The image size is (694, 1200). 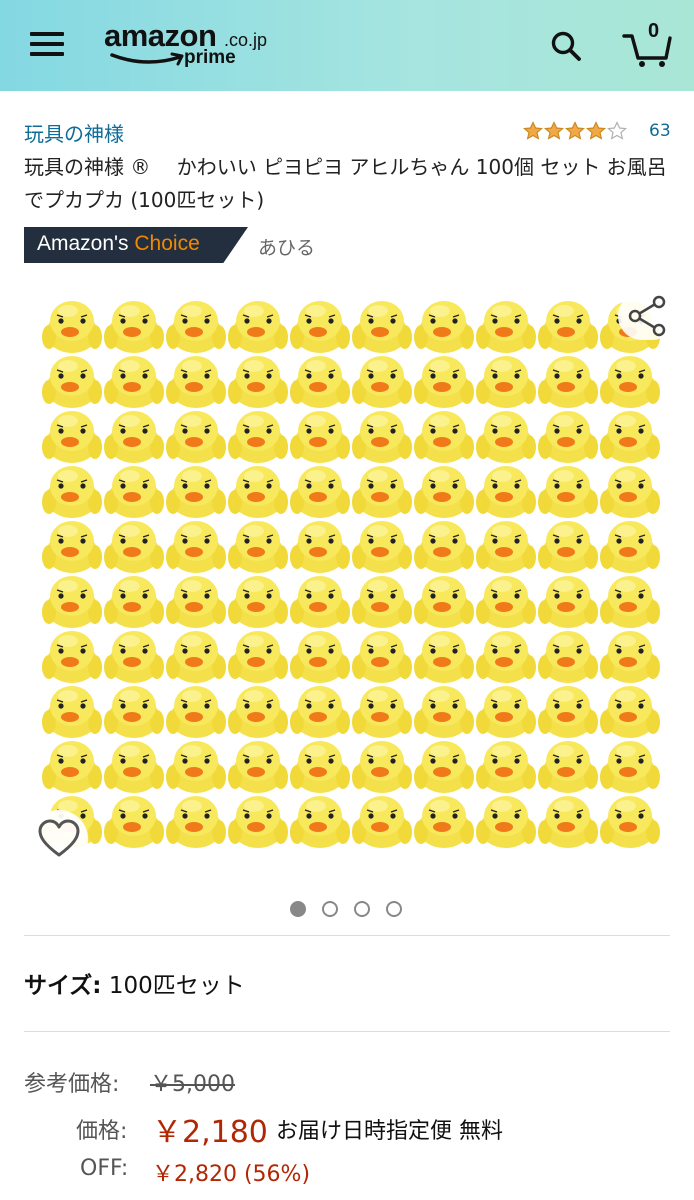 I want to click on brand-link: 玩具の神様, so click(x=74, y=132).